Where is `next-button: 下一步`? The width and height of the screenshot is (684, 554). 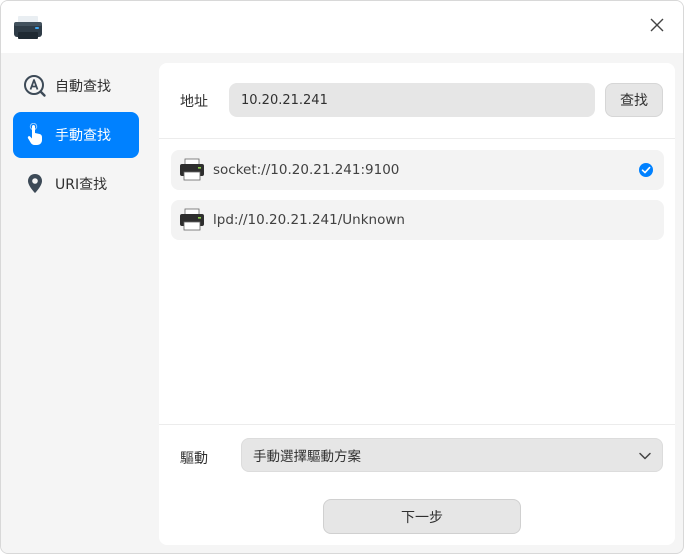
next-button: 下一步 is located at coordinates (422, 516).